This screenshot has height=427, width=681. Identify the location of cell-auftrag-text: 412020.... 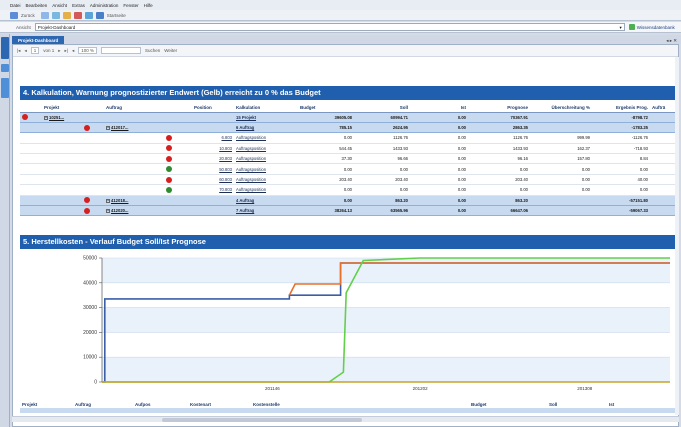
(119, 210).